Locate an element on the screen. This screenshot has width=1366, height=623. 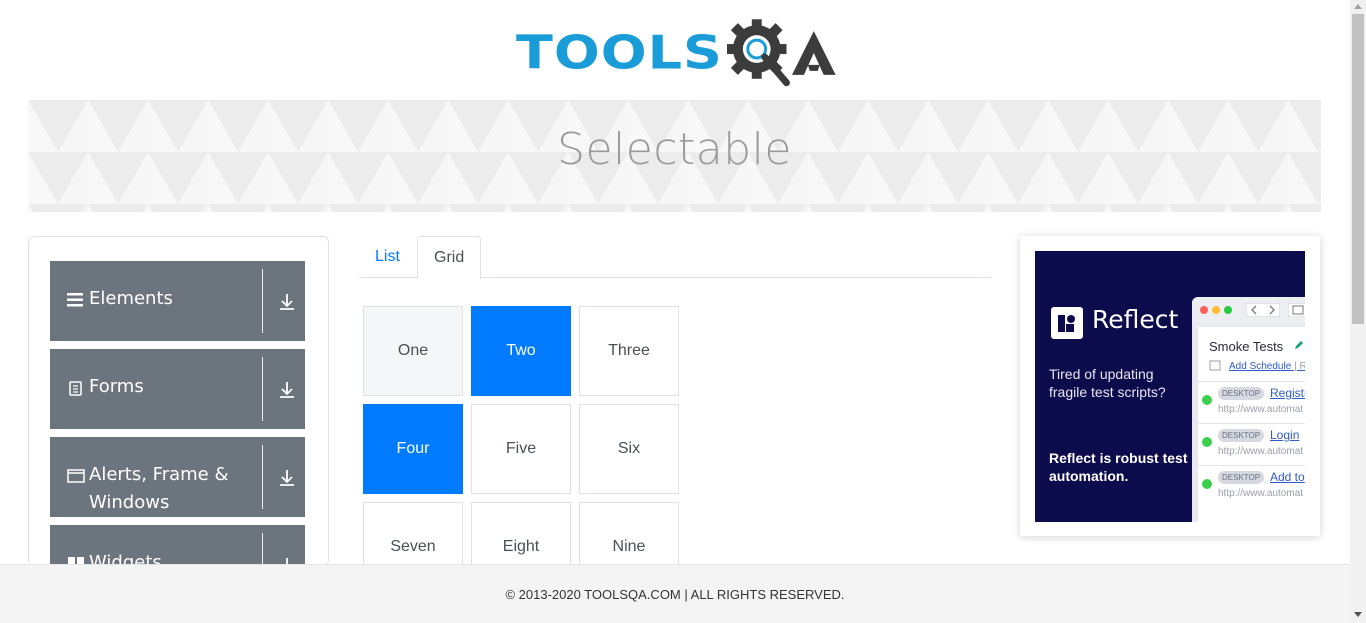
sidebar-group-elements: Elements is located at coordinates (177, 301).